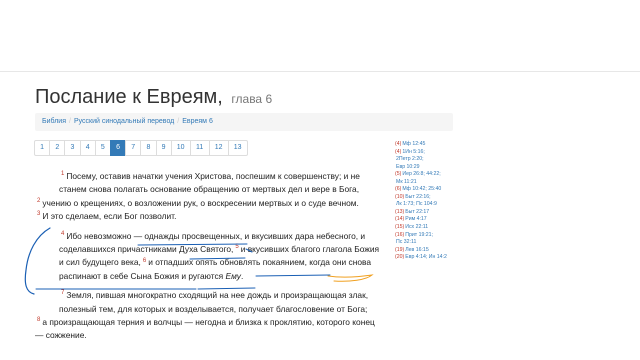  Describe the element at coordinates (408, 167) in the screenshot. I see `cross-ref-link: Евр 10:29` at that location.